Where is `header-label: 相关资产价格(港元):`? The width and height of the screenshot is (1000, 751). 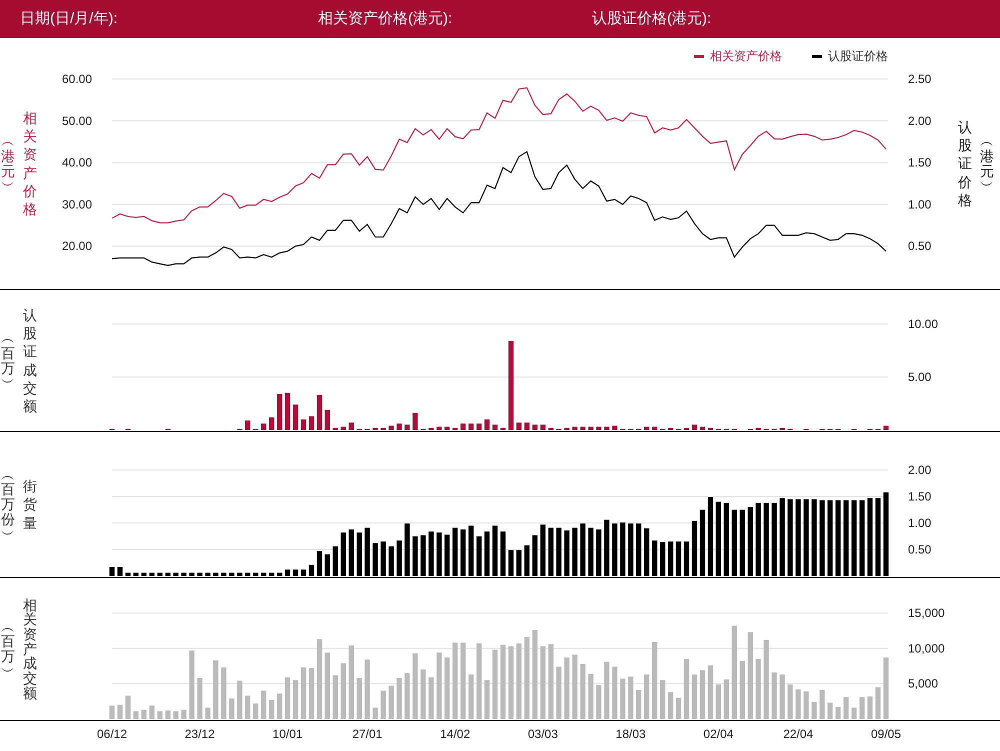
header-label: 相关资产价格(港元): is located at coordinates (385, 18).